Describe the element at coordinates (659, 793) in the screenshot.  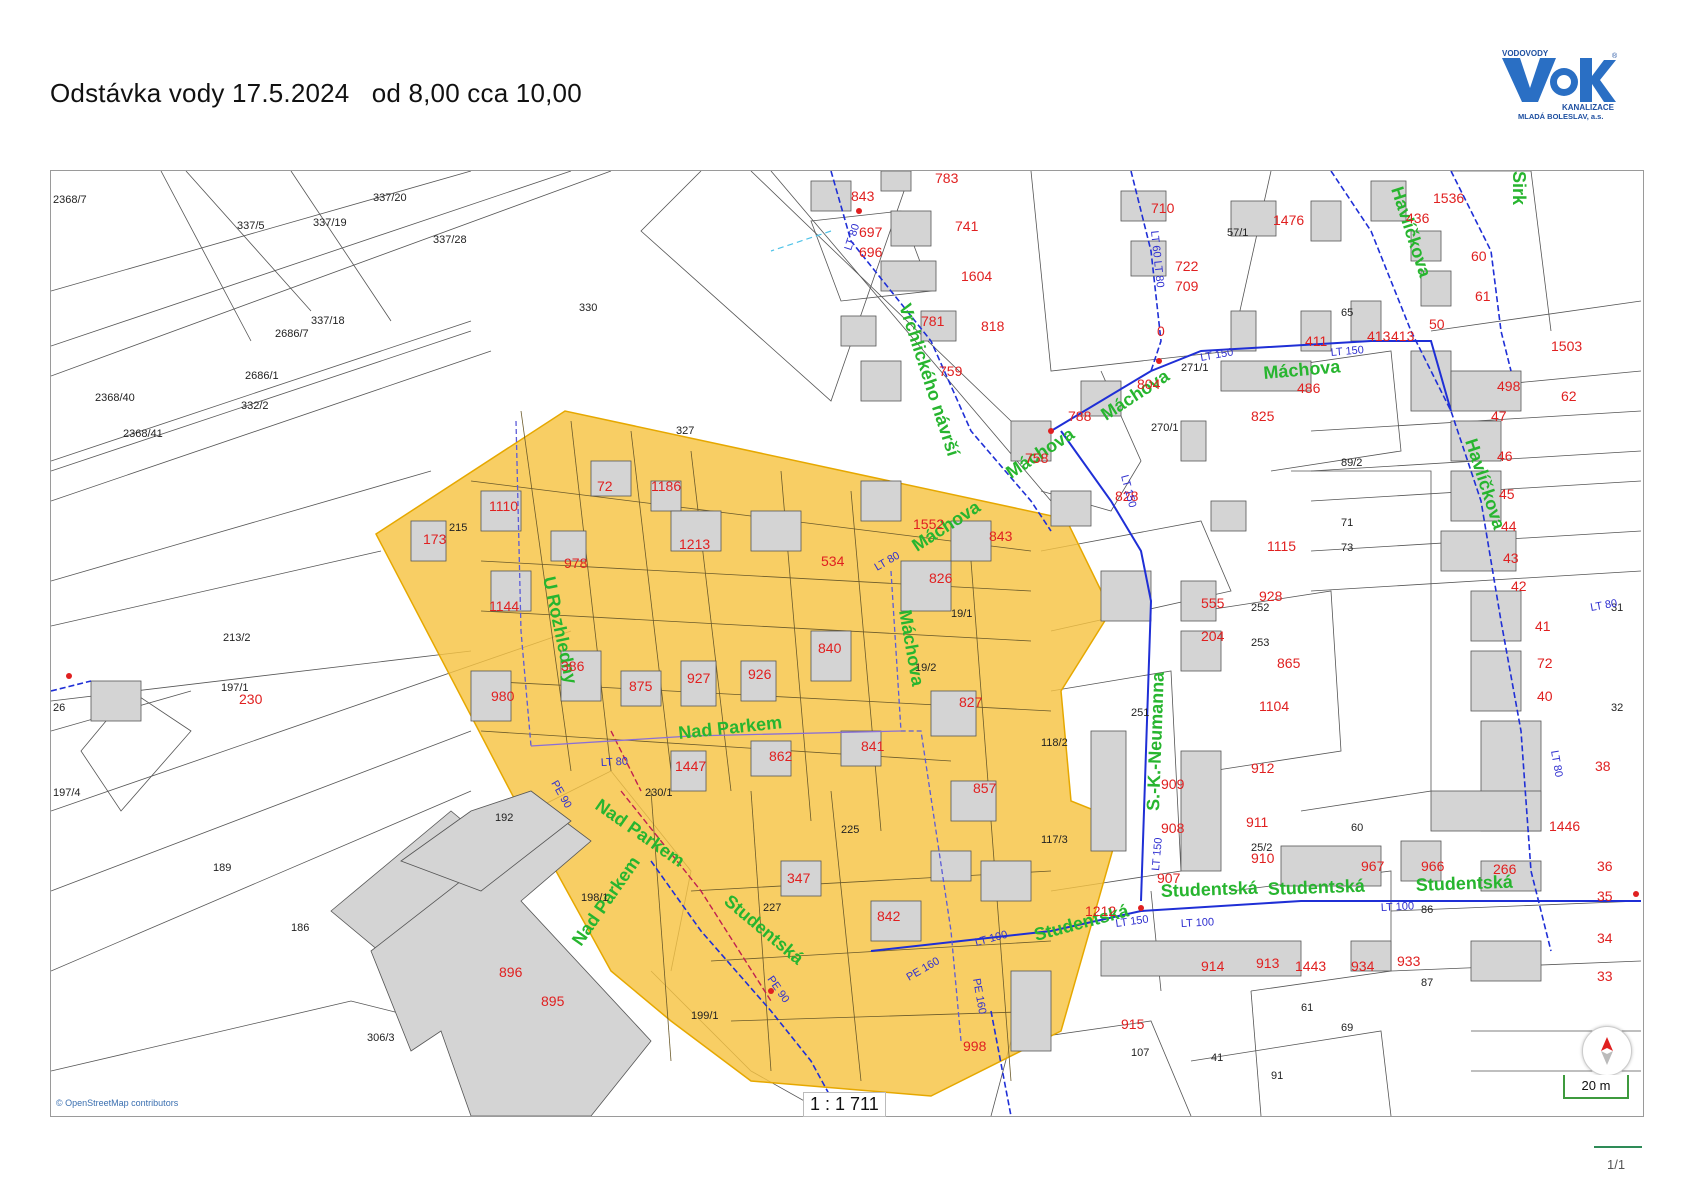
I see `parcel-label: 230/1` at that location.